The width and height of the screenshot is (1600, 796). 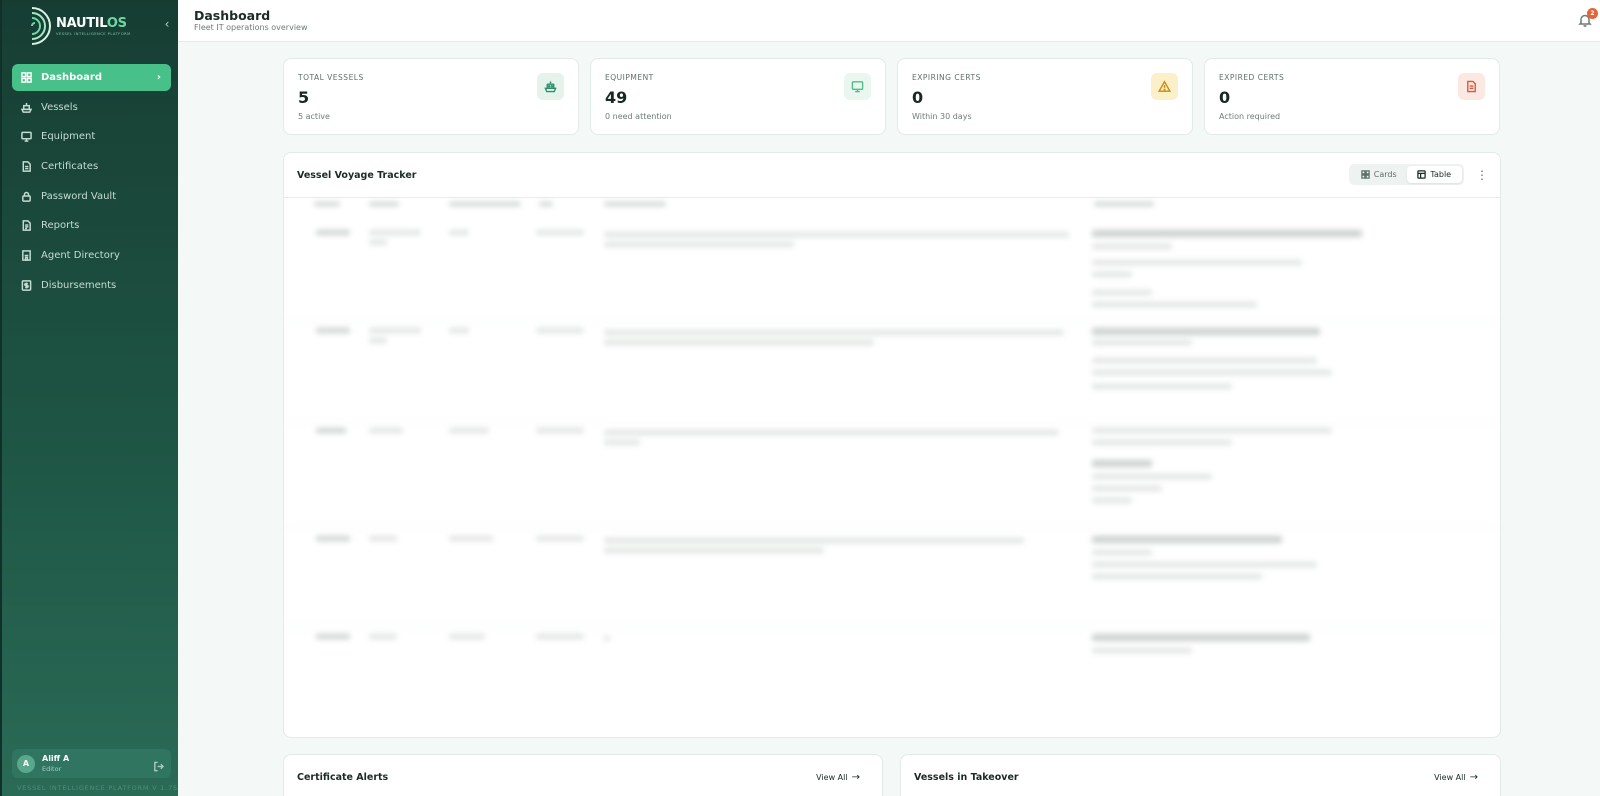 I want to click on radar-logo-icon, so click(x=41, y=26).